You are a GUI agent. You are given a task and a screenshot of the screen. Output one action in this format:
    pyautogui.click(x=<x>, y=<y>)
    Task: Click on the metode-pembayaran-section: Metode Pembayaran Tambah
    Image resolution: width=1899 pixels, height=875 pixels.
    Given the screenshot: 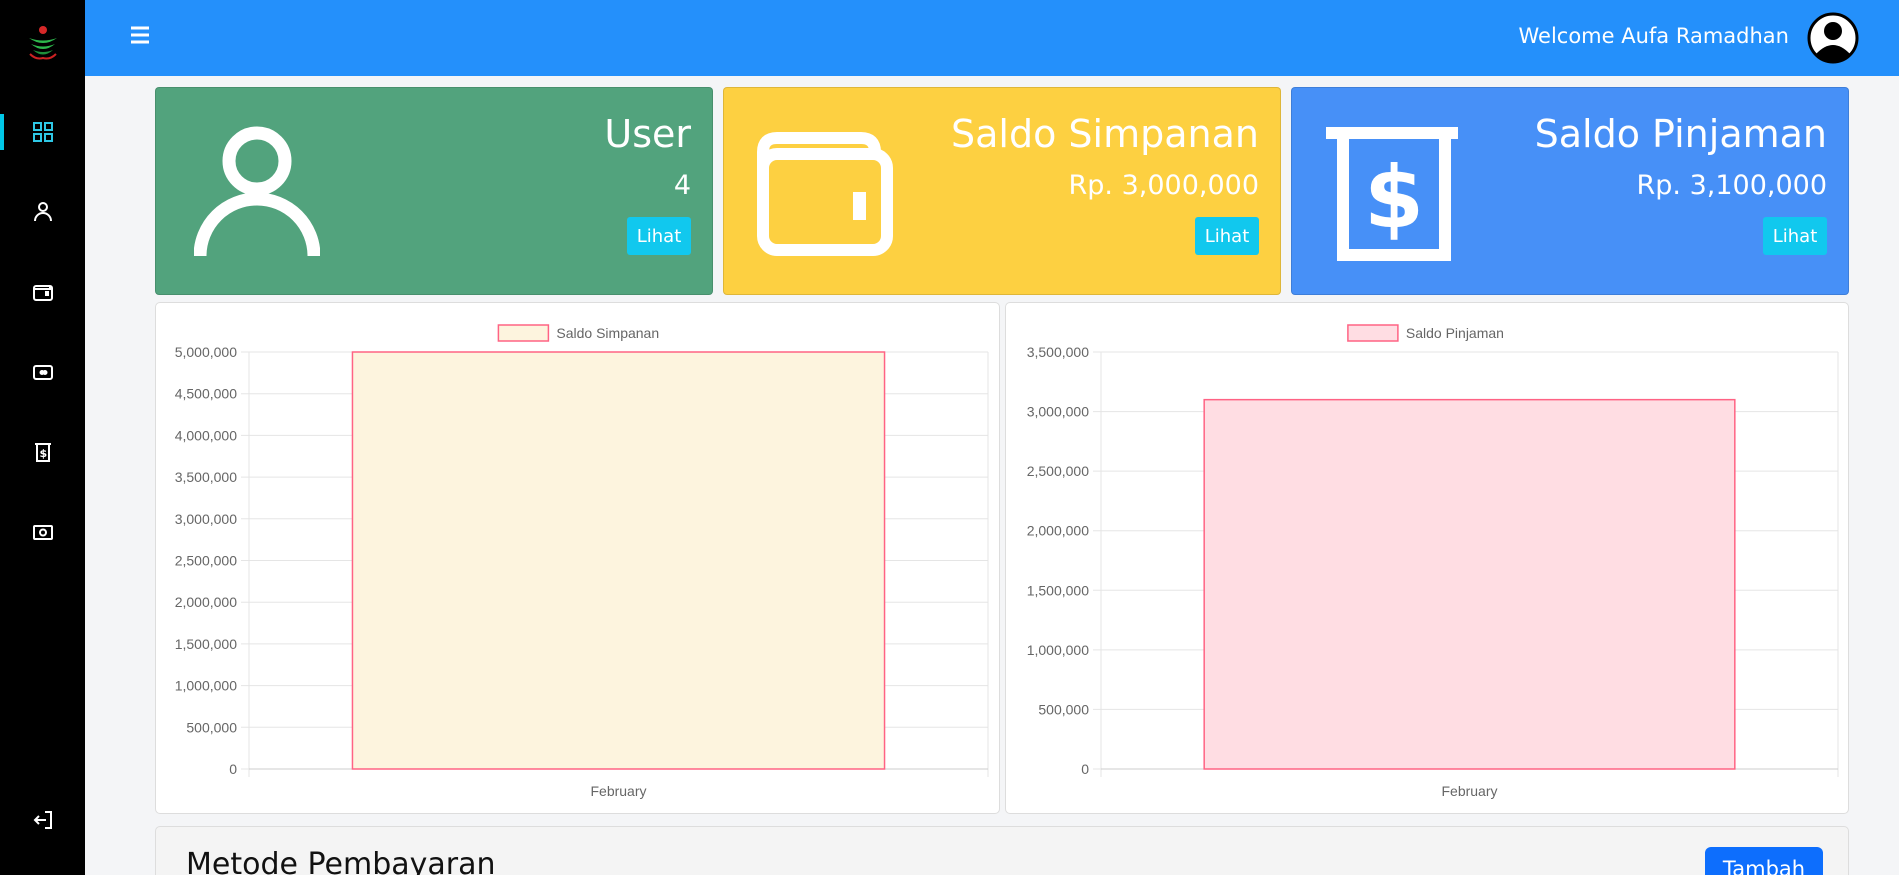 What is the action you would take?
    pyautogui.click(x=1002, y=850)
    